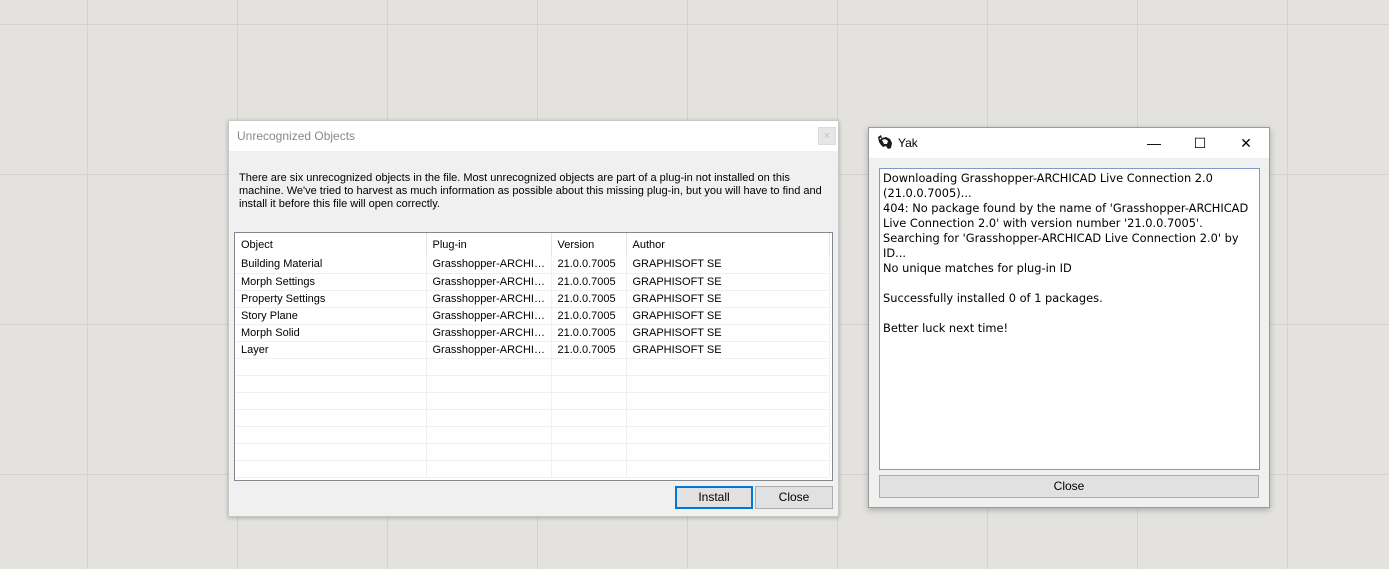 This screenshot has width=1389, height=569. Describe the element at coordinates (489, 244) in the screenshot. I see `column-header: Plug-in` at that location.